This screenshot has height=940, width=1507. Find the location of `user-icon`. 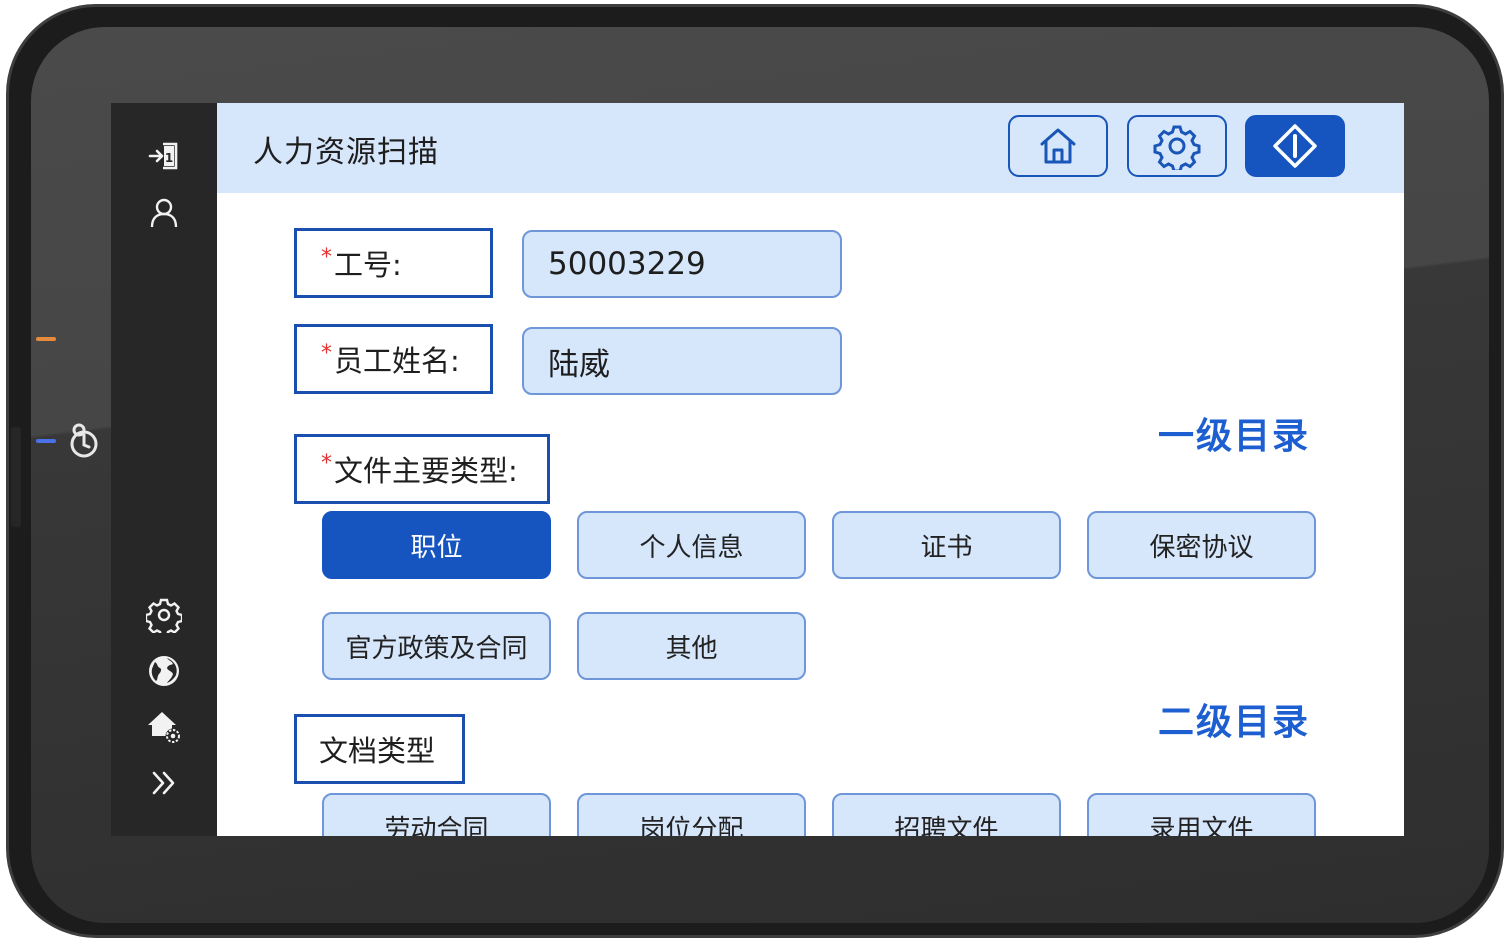

user-icon is located at coordinates (164, 213).